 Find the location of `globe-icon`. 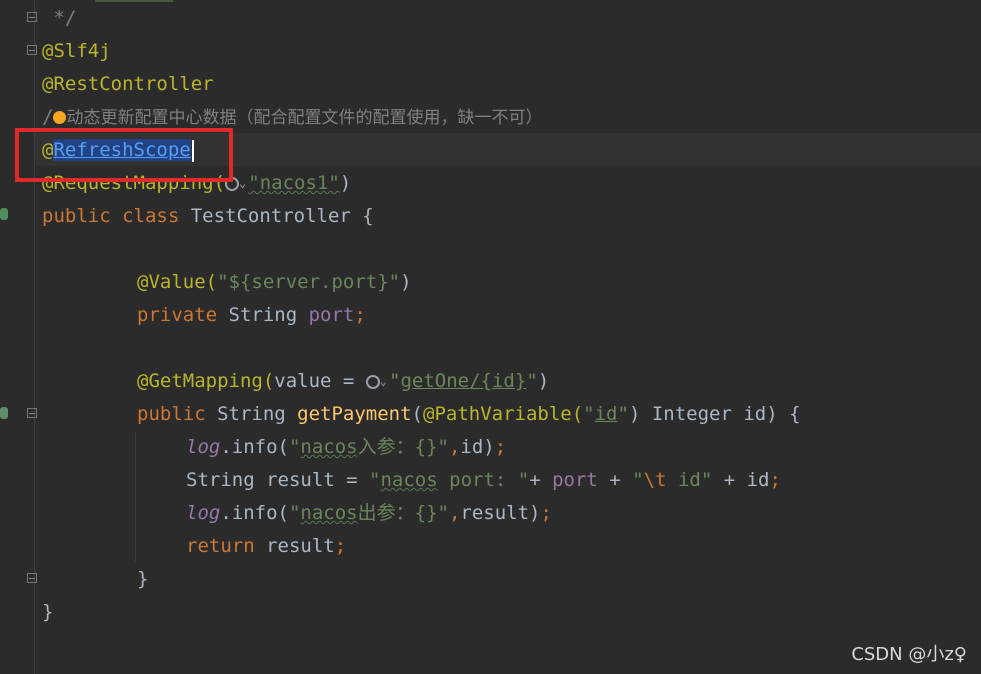

globe-icon is located at coordinates (372, 381).